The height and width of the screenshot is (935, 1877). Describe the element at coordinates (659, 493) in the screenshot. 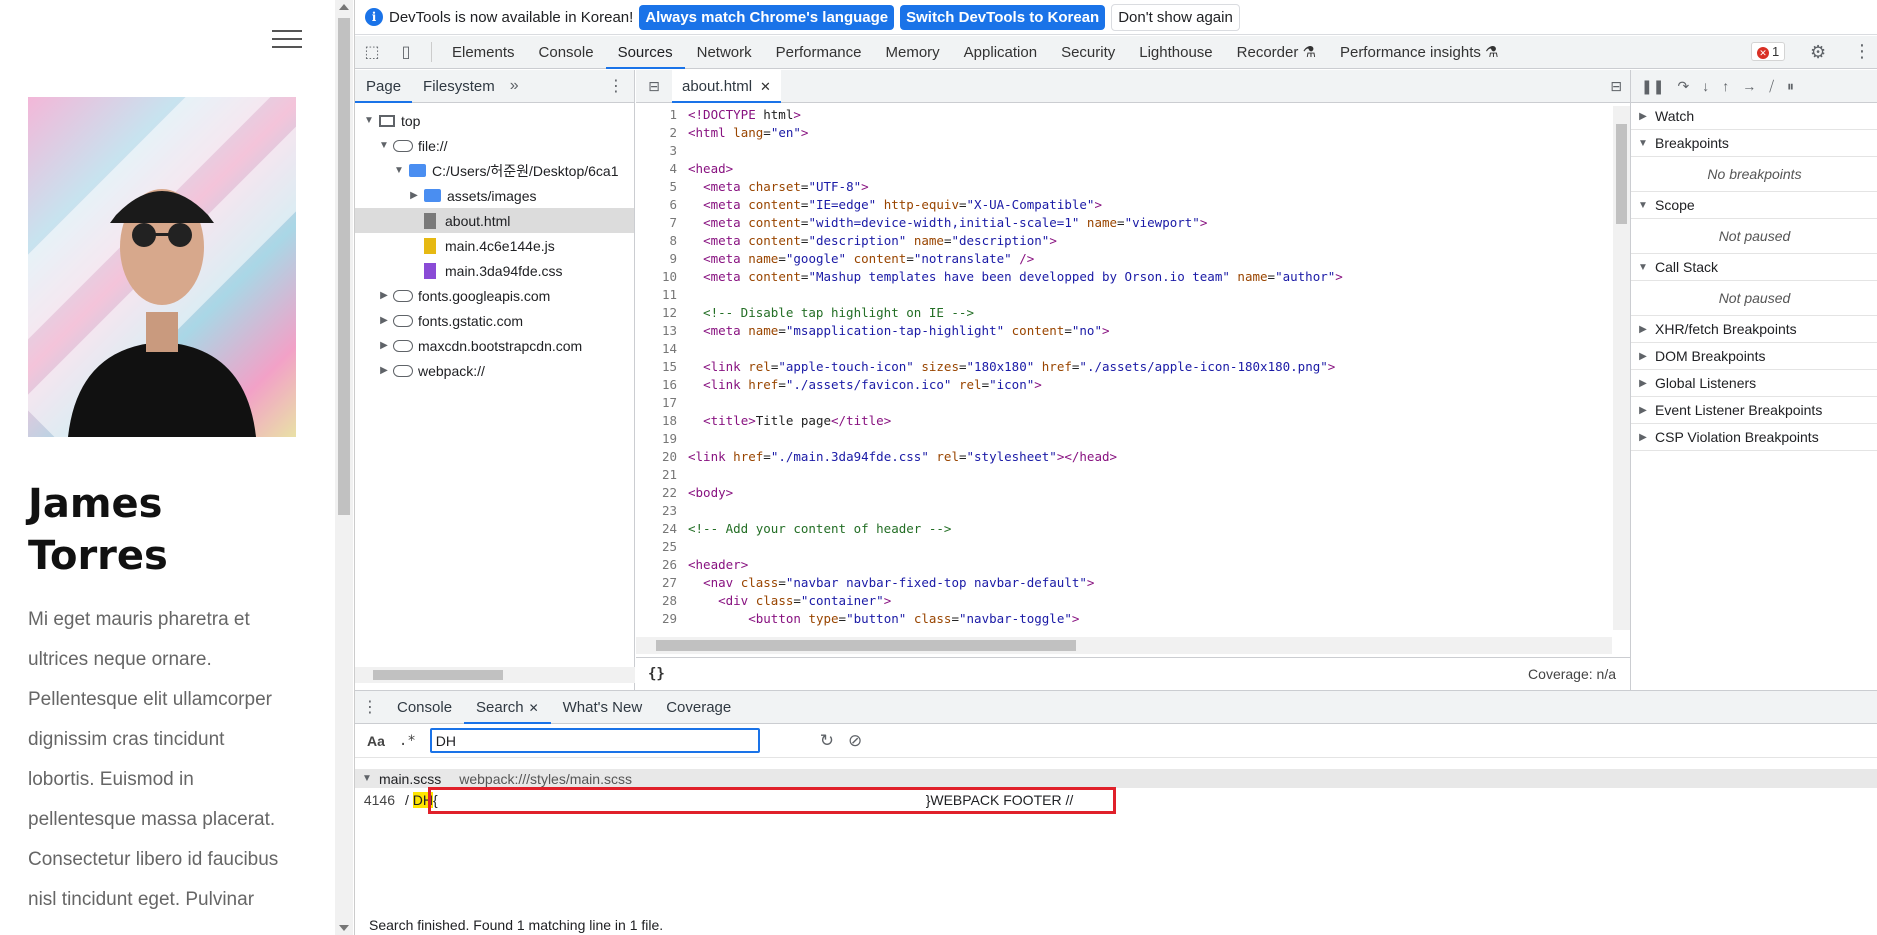

I see `line-number: 22` at that location.